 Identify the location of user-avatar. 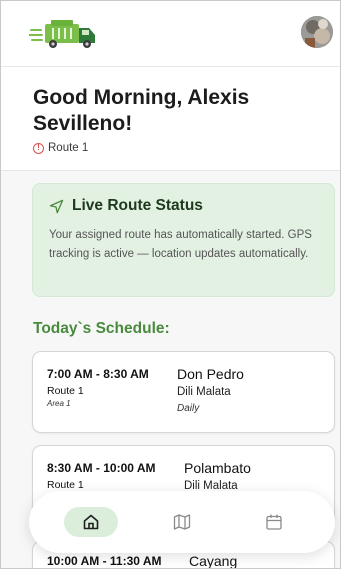
(317, 32).